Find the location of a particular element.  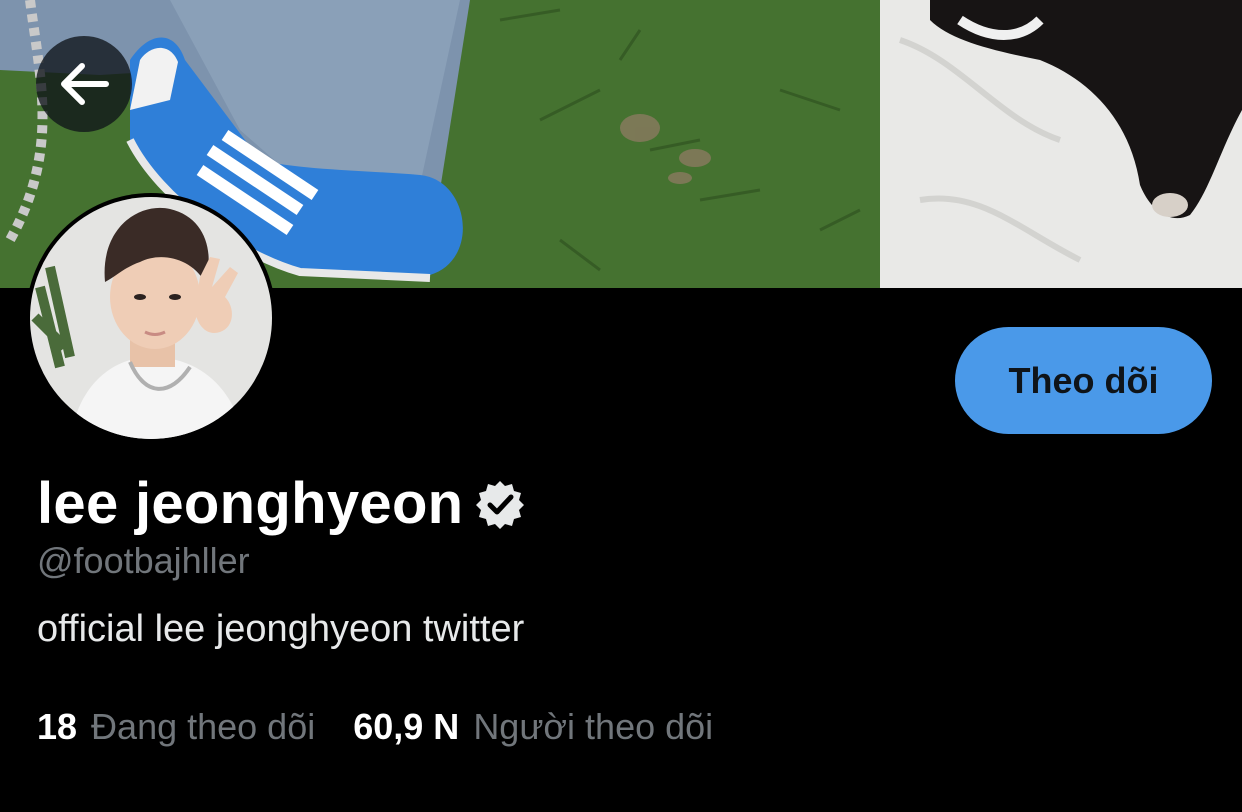

arrow-left-icon is located at coordinates (85, 84).